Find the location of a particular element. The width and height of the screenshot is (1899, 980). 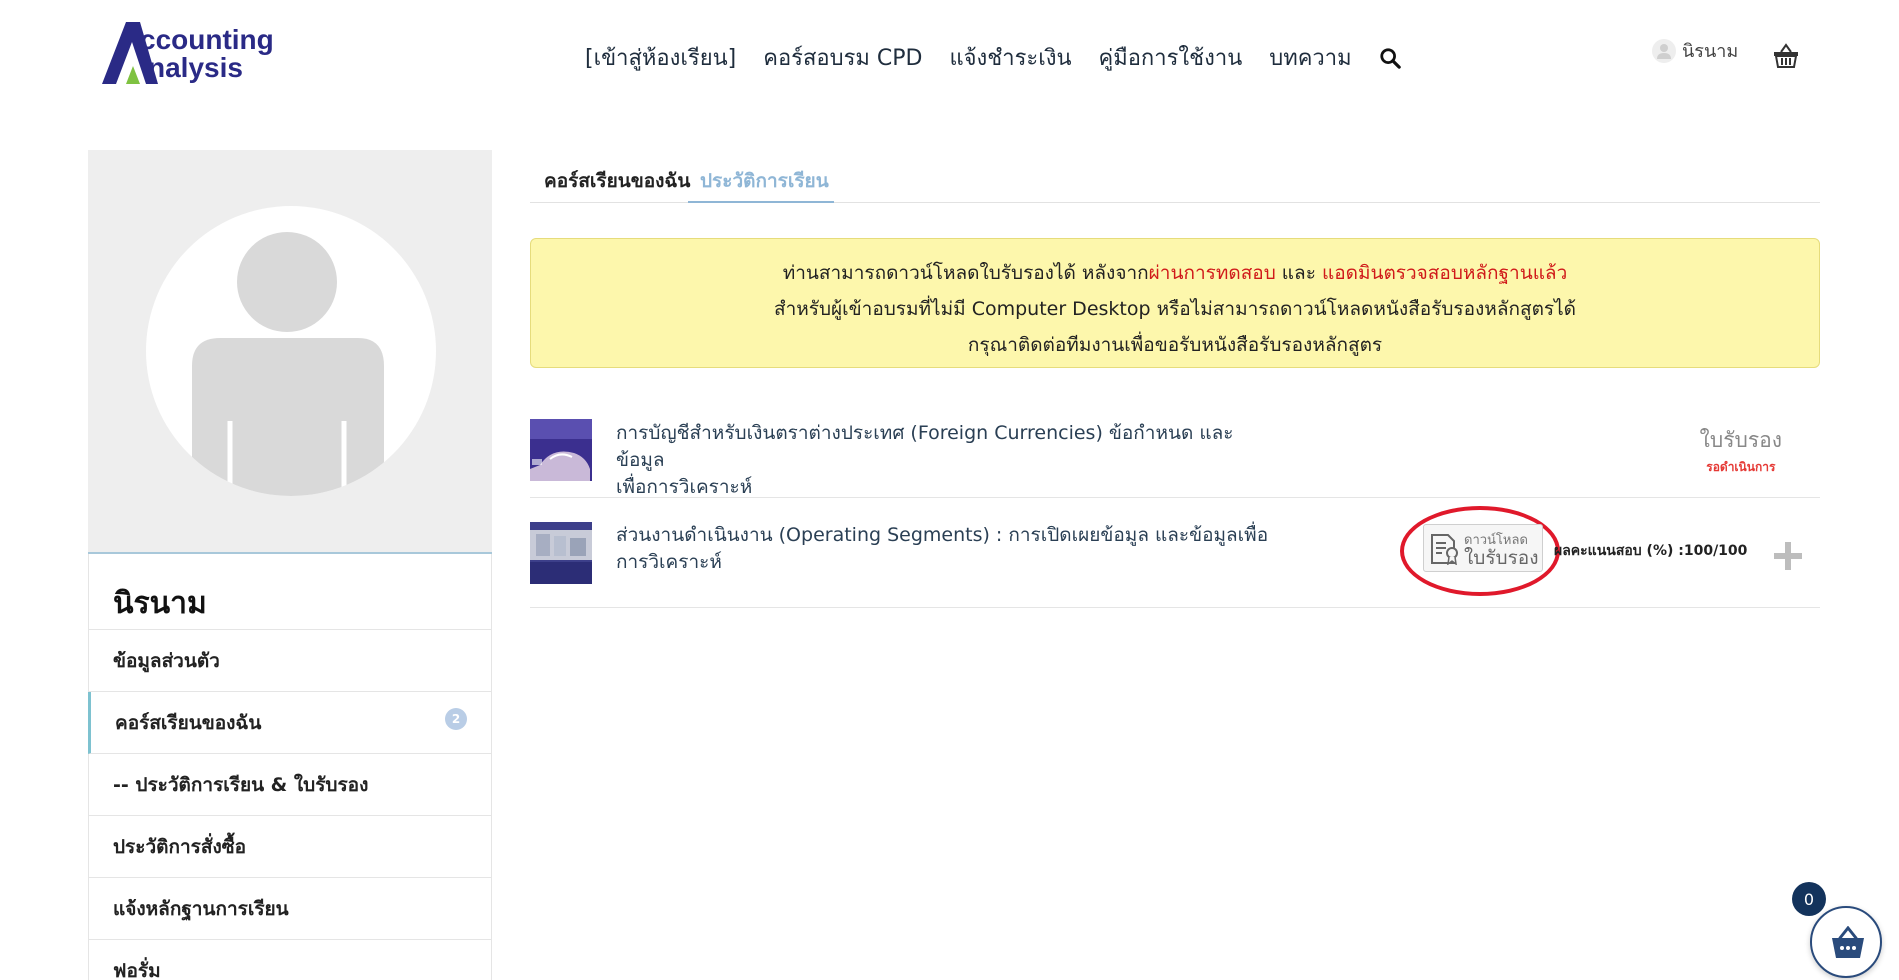

profile-avatar-panel is located at coordinates (290, 352).